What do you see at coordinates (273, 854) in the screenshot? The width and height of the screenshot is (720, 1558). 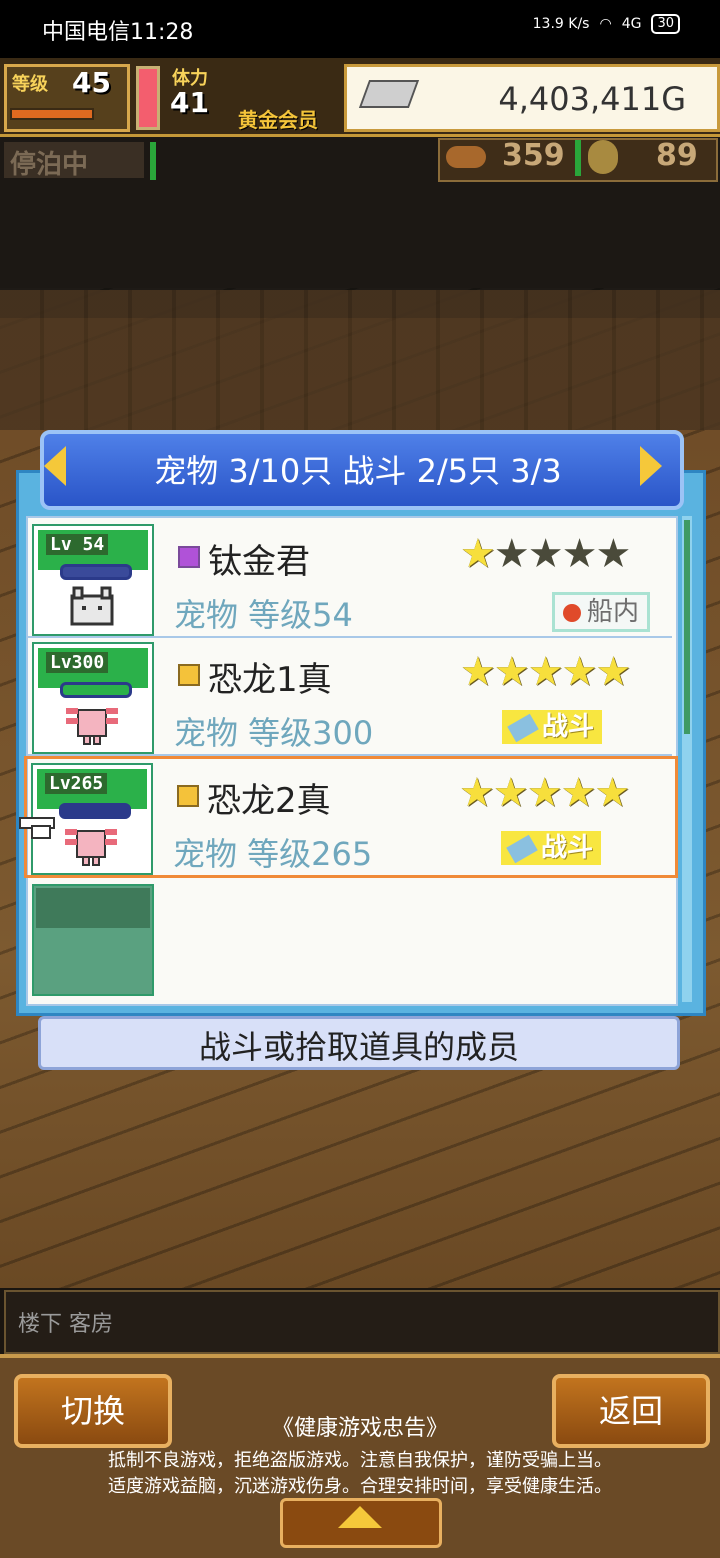 I see `pet-subtitle: 宠物 等级265` at bounding box center [273, 854].